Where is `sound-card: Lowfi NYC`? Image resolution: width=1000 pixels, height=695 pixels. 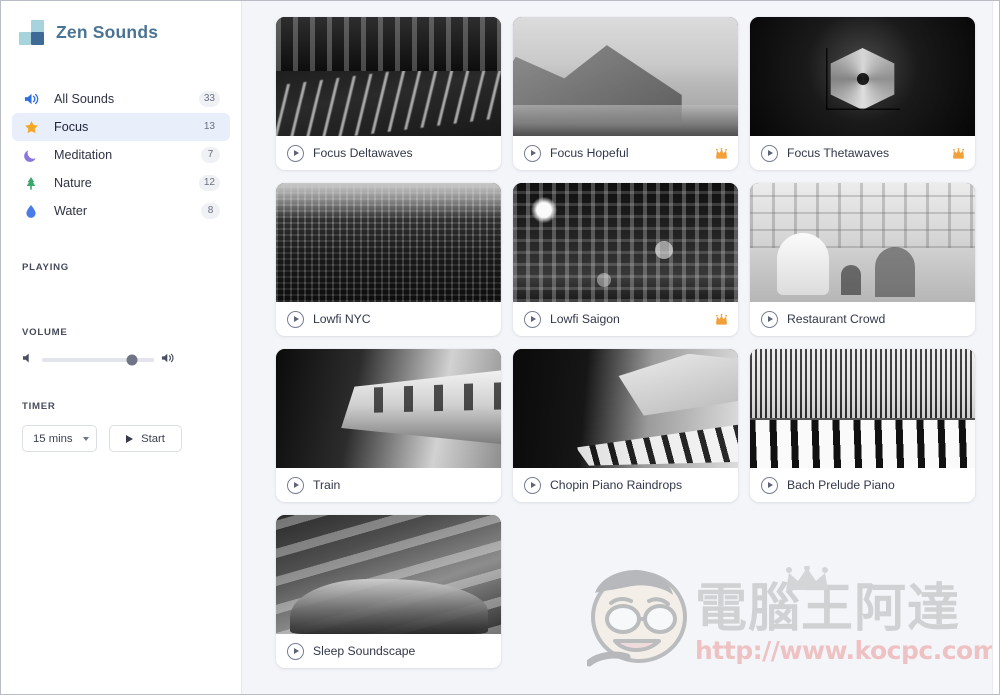
sound-card: Lowfi NYC is located at coordinates (388, 259).